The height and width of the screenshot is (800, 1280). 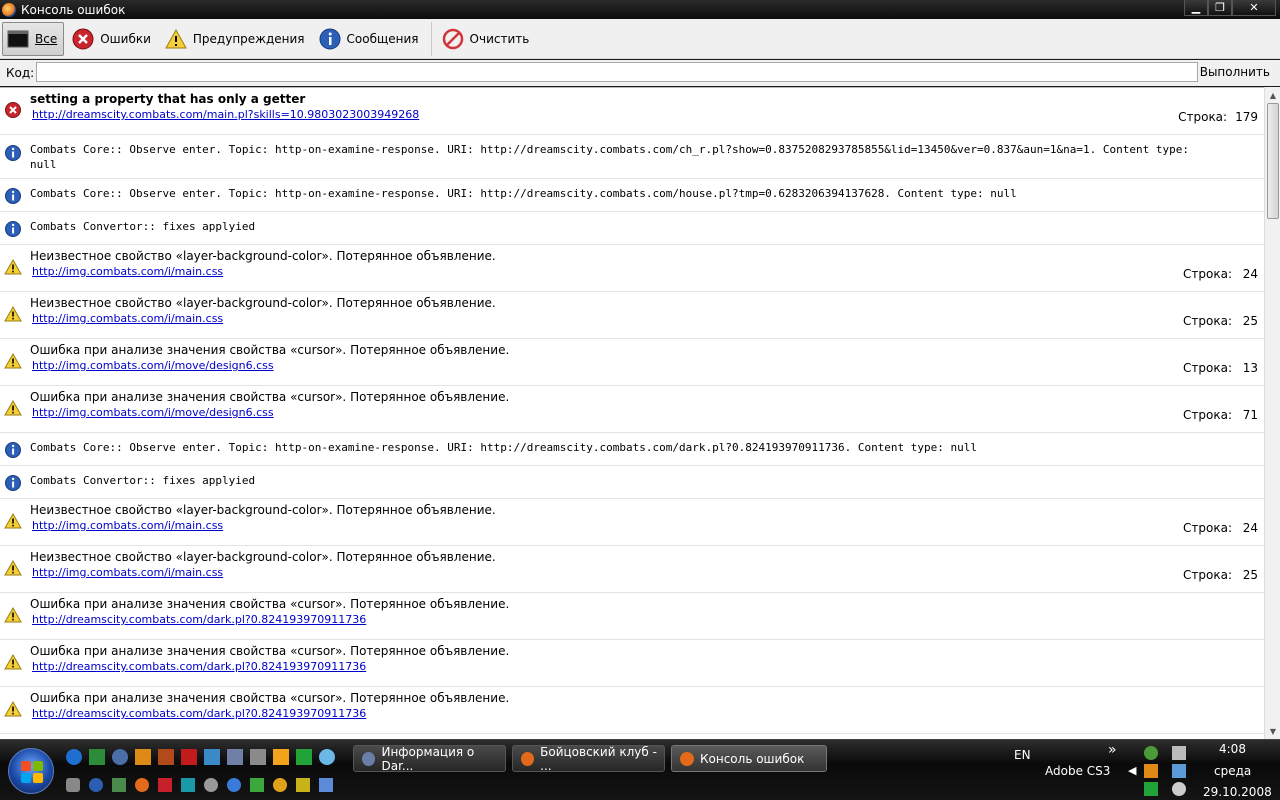 What do you see at coordinates (73, 785) in the screenshot?
I see `bug-icon` at bounding box center [73, 785].